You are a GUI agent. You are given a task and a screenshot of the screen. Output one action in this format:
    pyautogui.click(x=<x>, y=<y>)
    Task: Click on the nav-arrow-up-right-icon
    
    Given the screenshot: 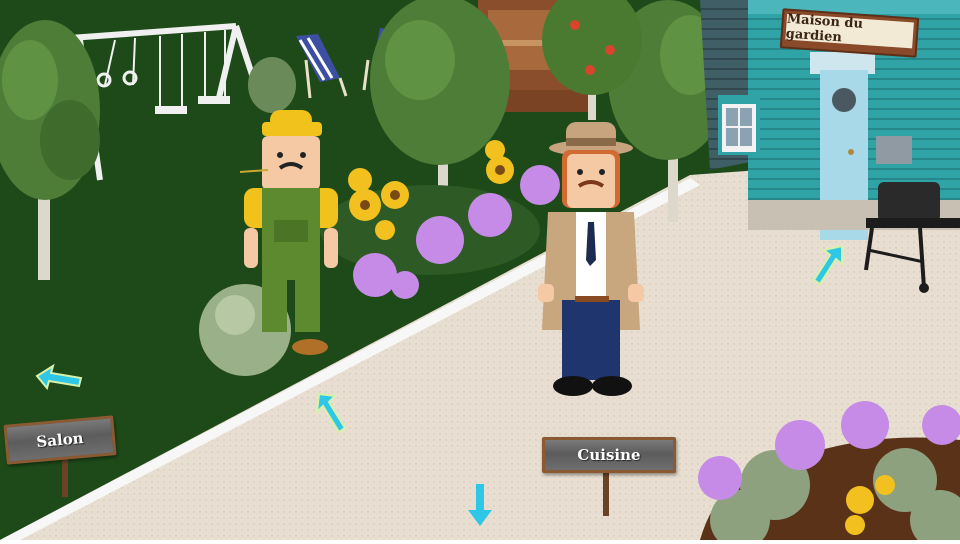 What is the action you would take?
    pyautogui.click(x=829, y=266)
    